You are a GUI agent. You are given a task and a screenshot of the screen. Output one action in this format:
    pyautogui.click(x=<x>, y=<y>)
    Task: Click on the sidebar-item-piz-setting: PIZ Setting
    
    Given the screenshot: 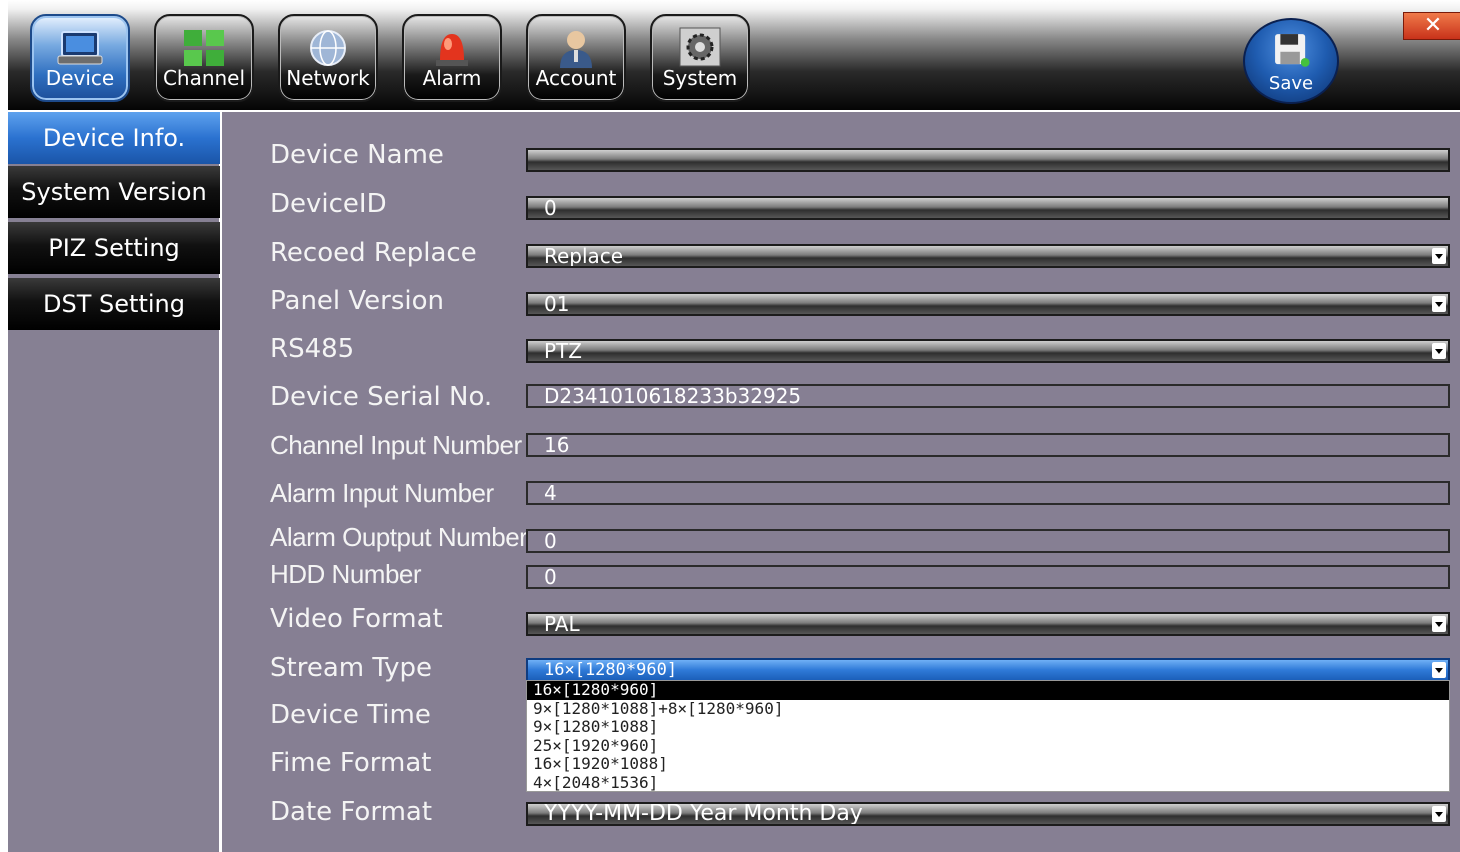 What is the action you would take?
    pyautogui.click(x=114, y=248)
    